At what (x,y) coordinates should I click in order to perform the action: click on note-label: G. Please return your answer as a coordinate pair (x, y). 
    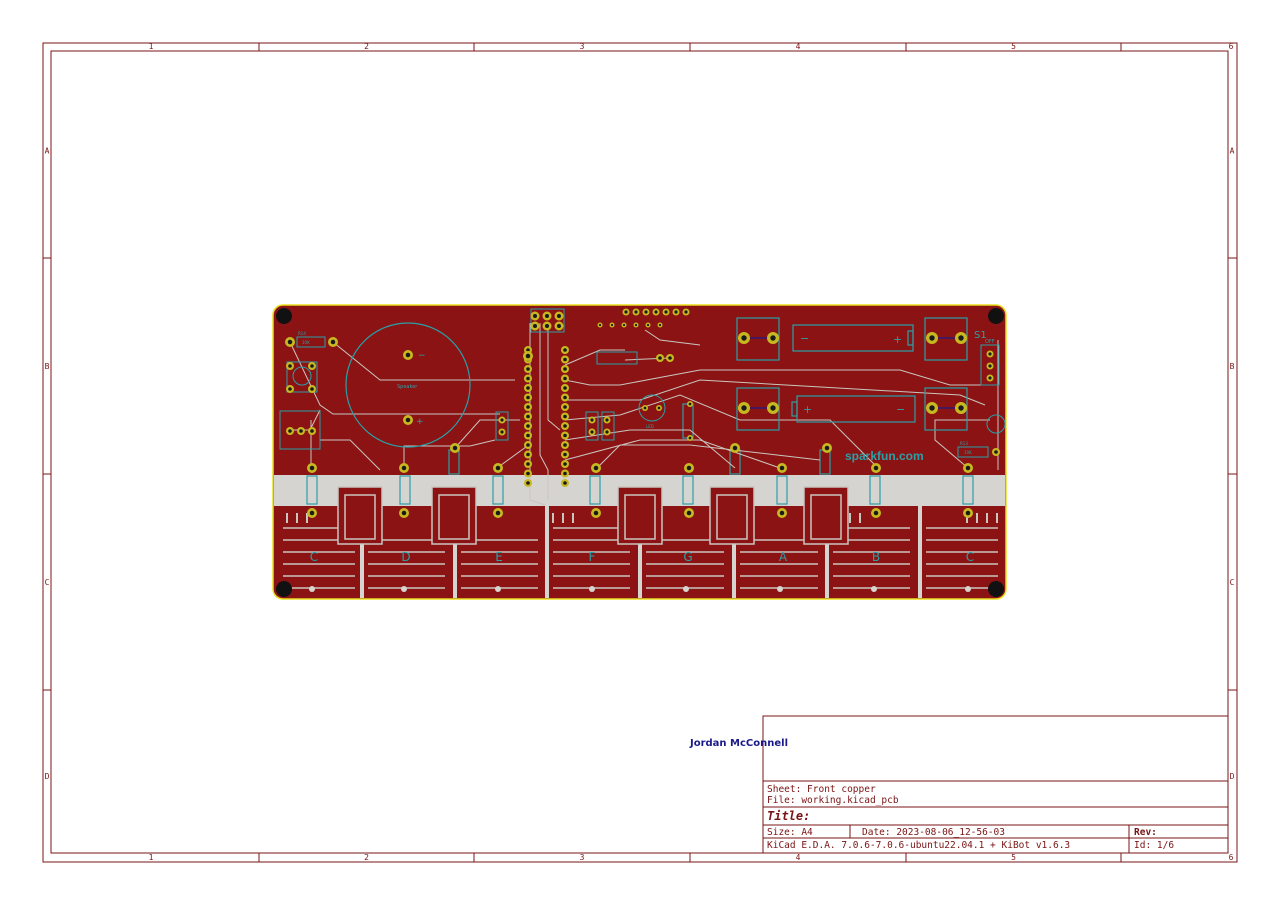
    Looking at the image, I should click on (687, 557).